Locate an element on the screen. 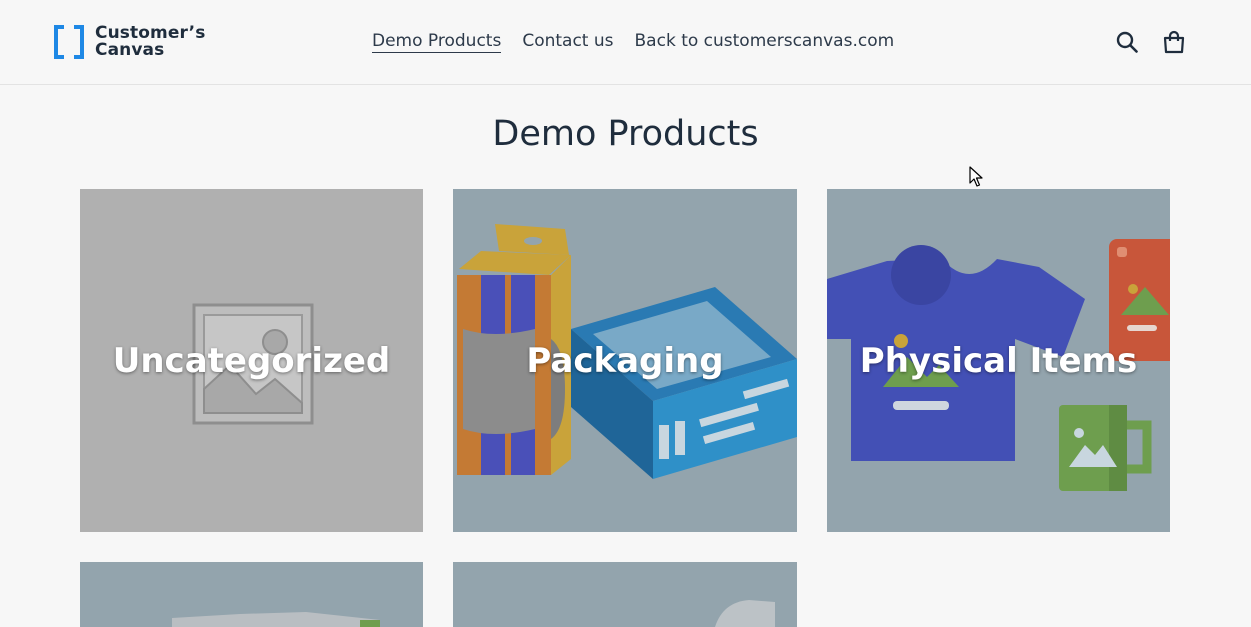 This screenshot has height=627, width=1251. collection-label: Packaging is located at coordinates (625, 360).